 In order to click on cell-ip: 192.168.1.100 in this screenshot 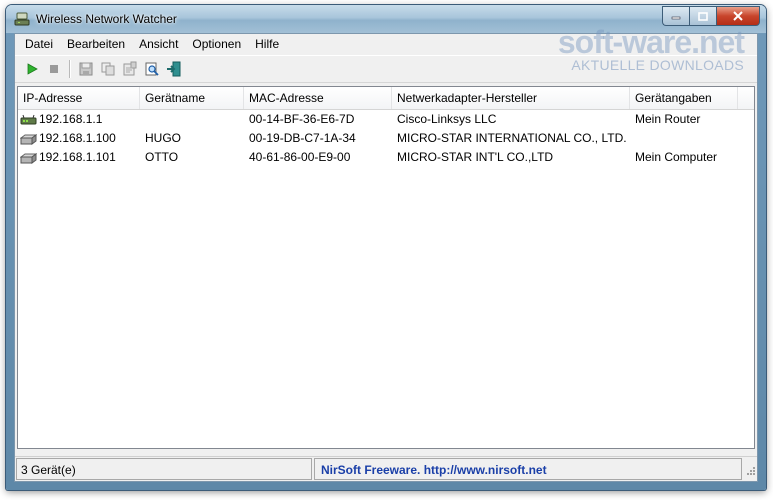, I will do `click(79, 138)`.